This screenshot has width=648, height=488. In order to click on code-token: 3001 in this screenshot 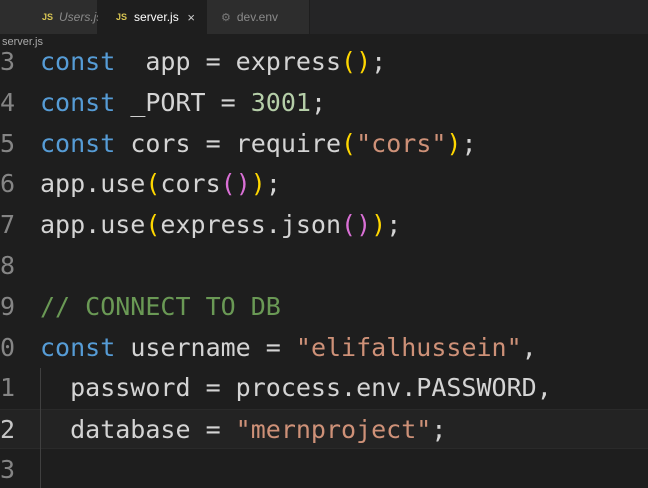, I will do `click(280, 102)`.